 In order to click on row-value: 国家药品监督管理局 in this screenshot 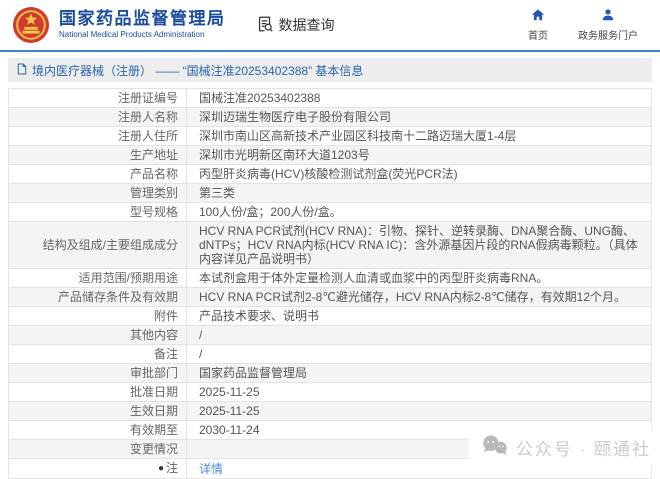, I will do `click(419, 373)`.